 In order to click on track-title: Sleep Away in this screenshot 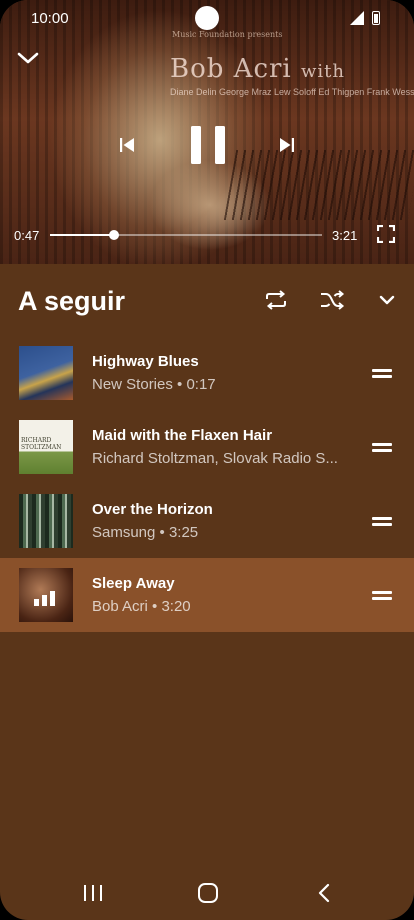, I will do `click(133, 583)`.